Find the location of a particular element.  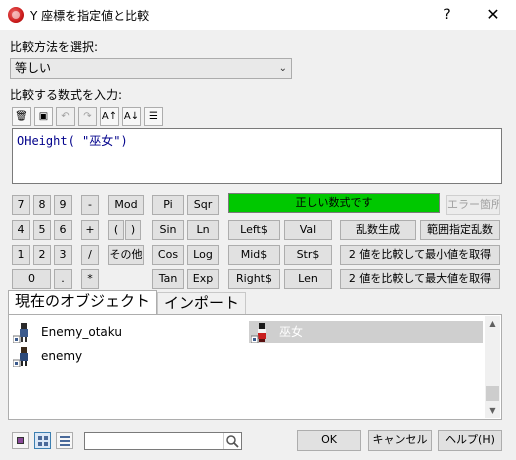

scroll-up-icon: ▲ is located at coordinates (492, 323).